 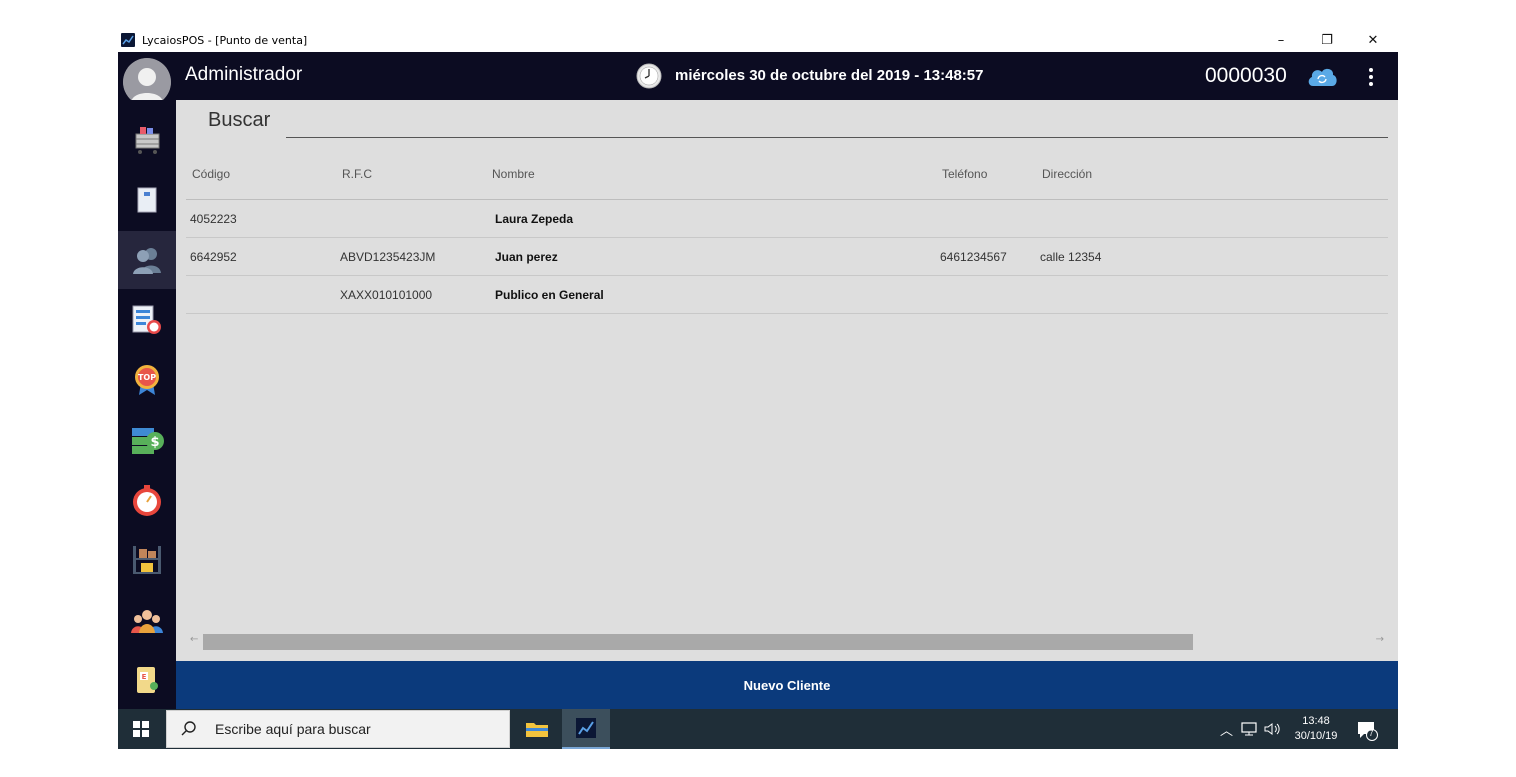 I want to click on notifications-button: 7, so click(x=1367, y=730).